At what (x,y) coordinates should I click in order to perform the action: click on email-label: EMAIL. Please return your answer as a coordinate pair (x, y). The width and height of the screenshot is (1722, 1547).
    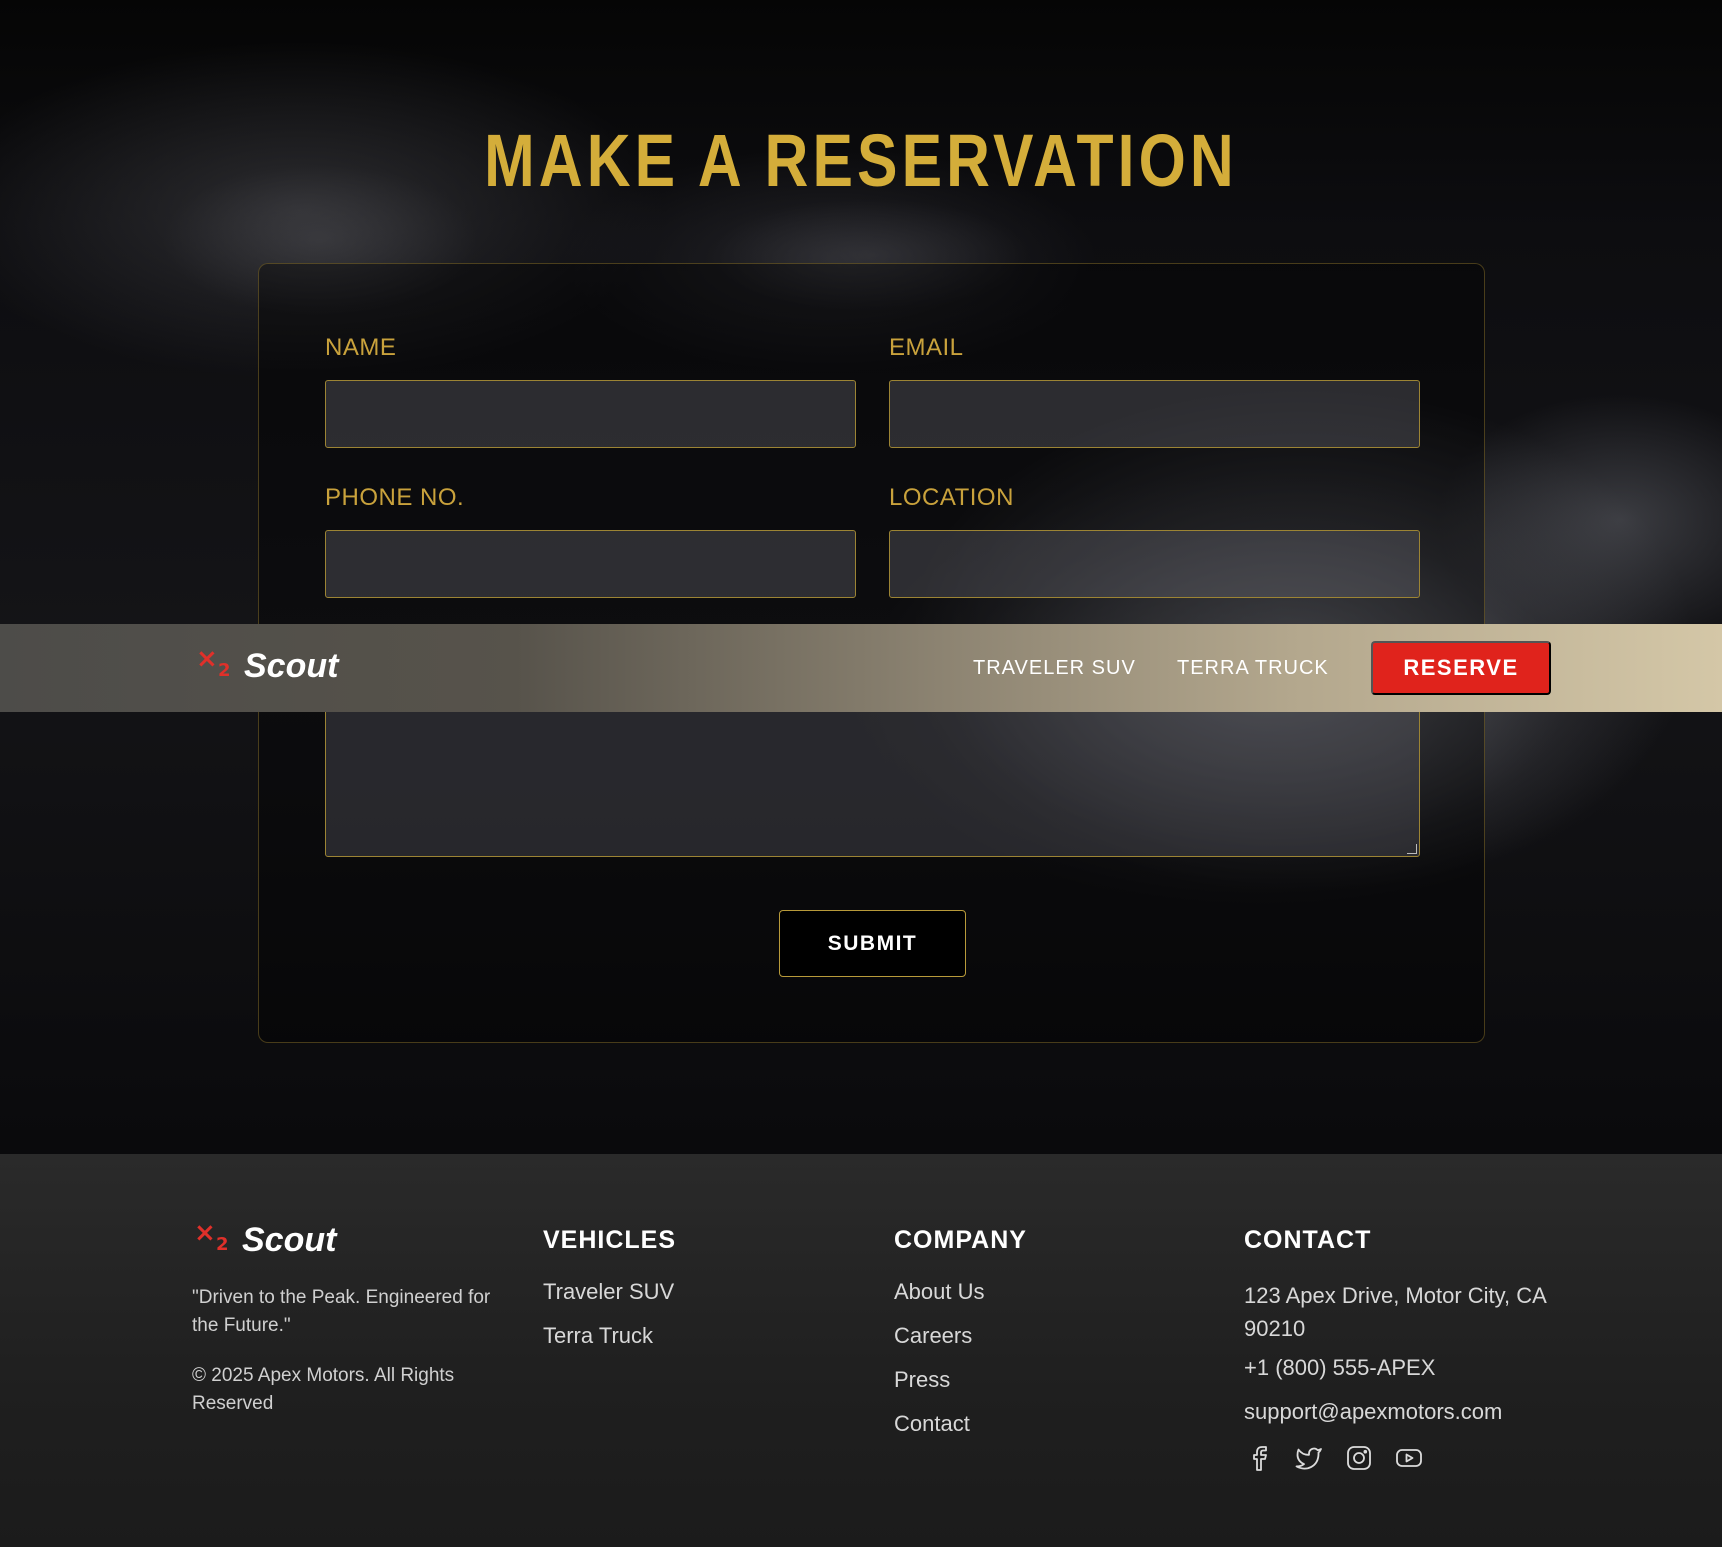
    Looking at the image, I should click on (926, 347).